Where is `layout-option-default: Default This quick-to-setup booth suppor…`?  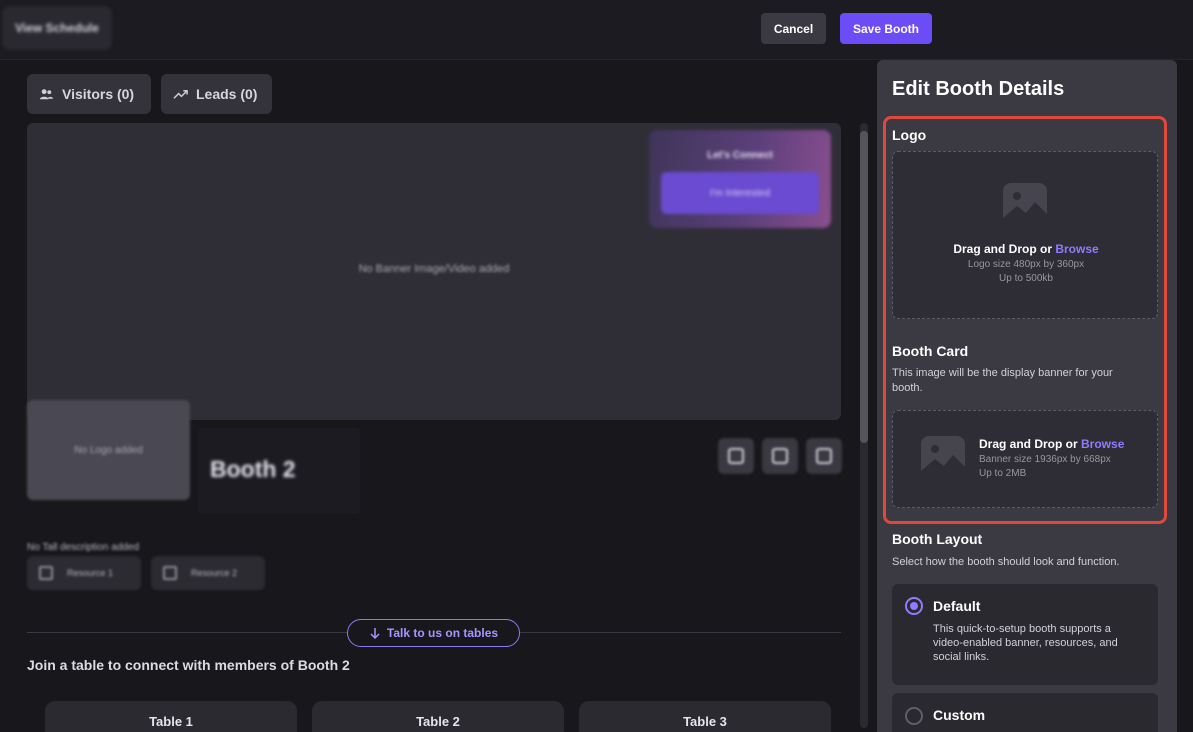 layout-option-default: Default This quick-to-setup booth suppor… is located at coordinates (1025, 634).